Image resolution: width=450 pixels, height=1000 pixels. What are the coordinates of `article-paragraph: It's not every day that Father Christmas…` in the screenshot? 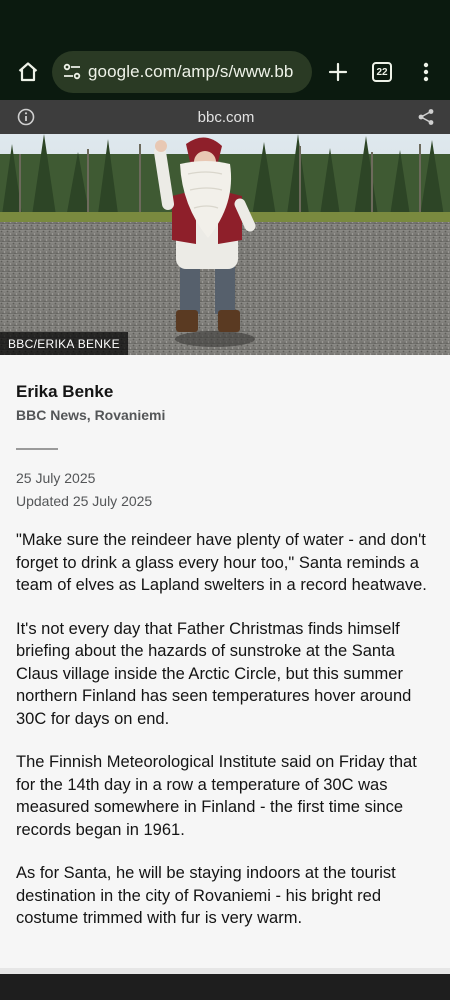 It's located at (214, 673).